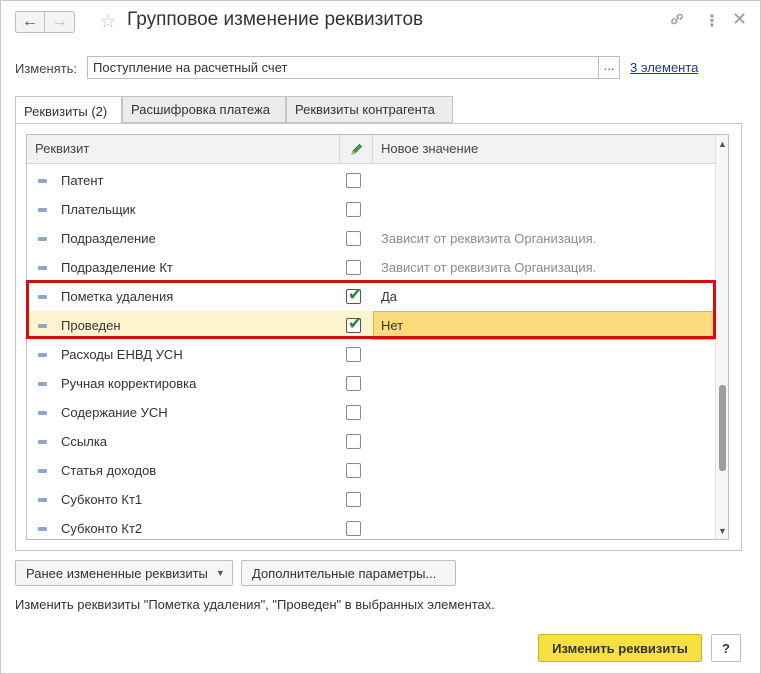 This screenshot has height=674, width=761. What do you see at coordinates (371, 354) in the screenshot?
I see `table-row: Расходы ЕНВД УСН` at bounding box center [371, 354].